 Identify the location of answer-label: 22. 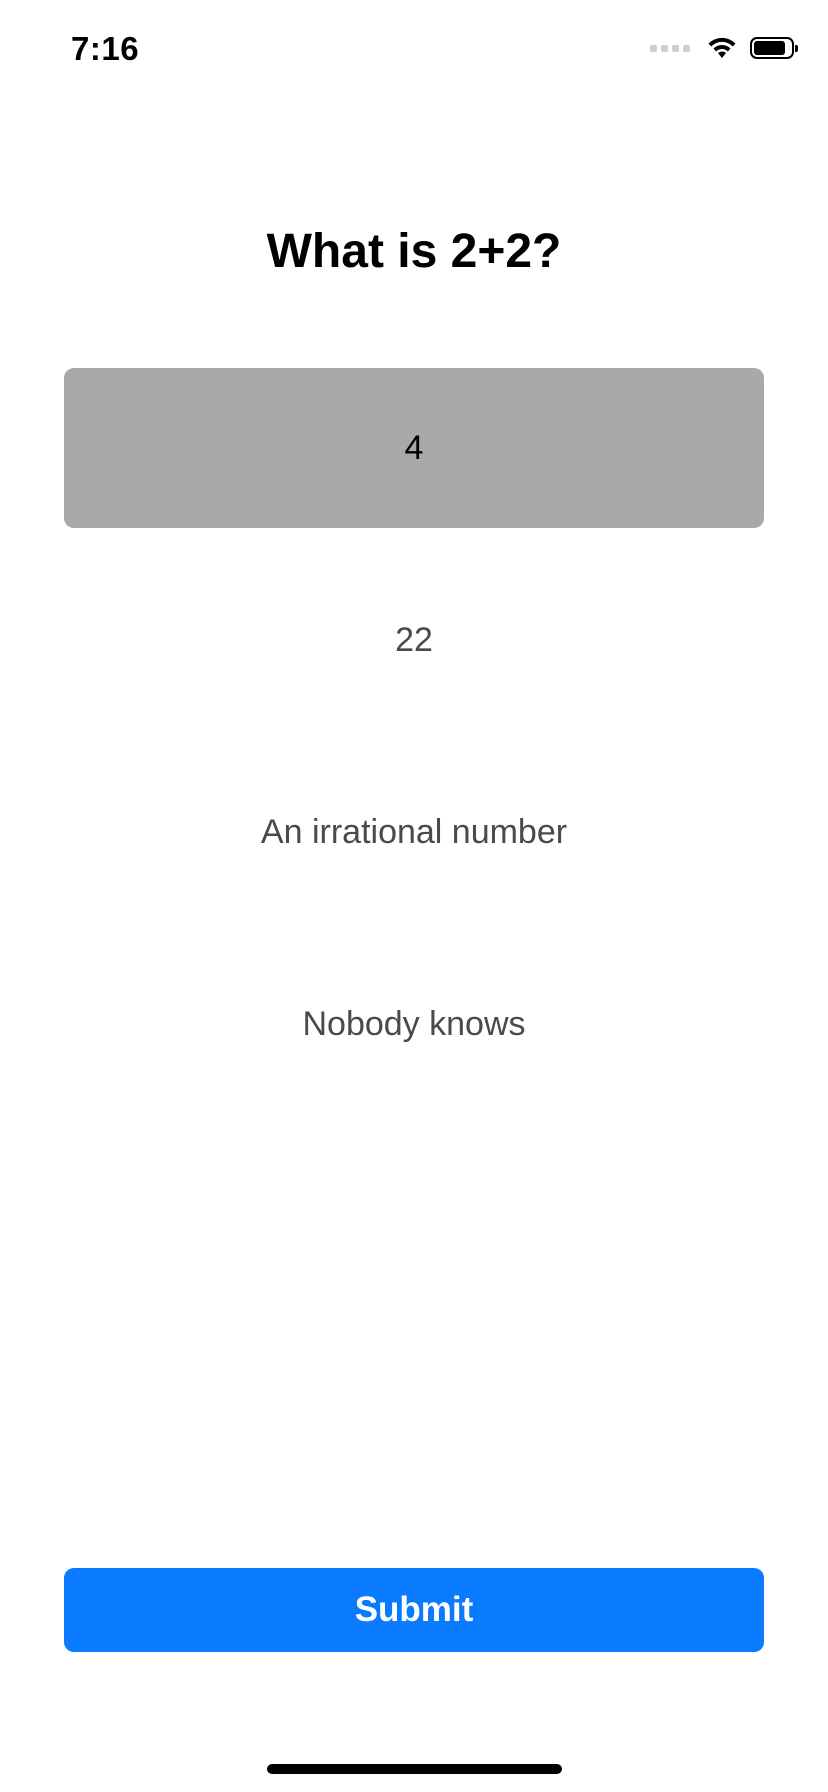
(414, 639).